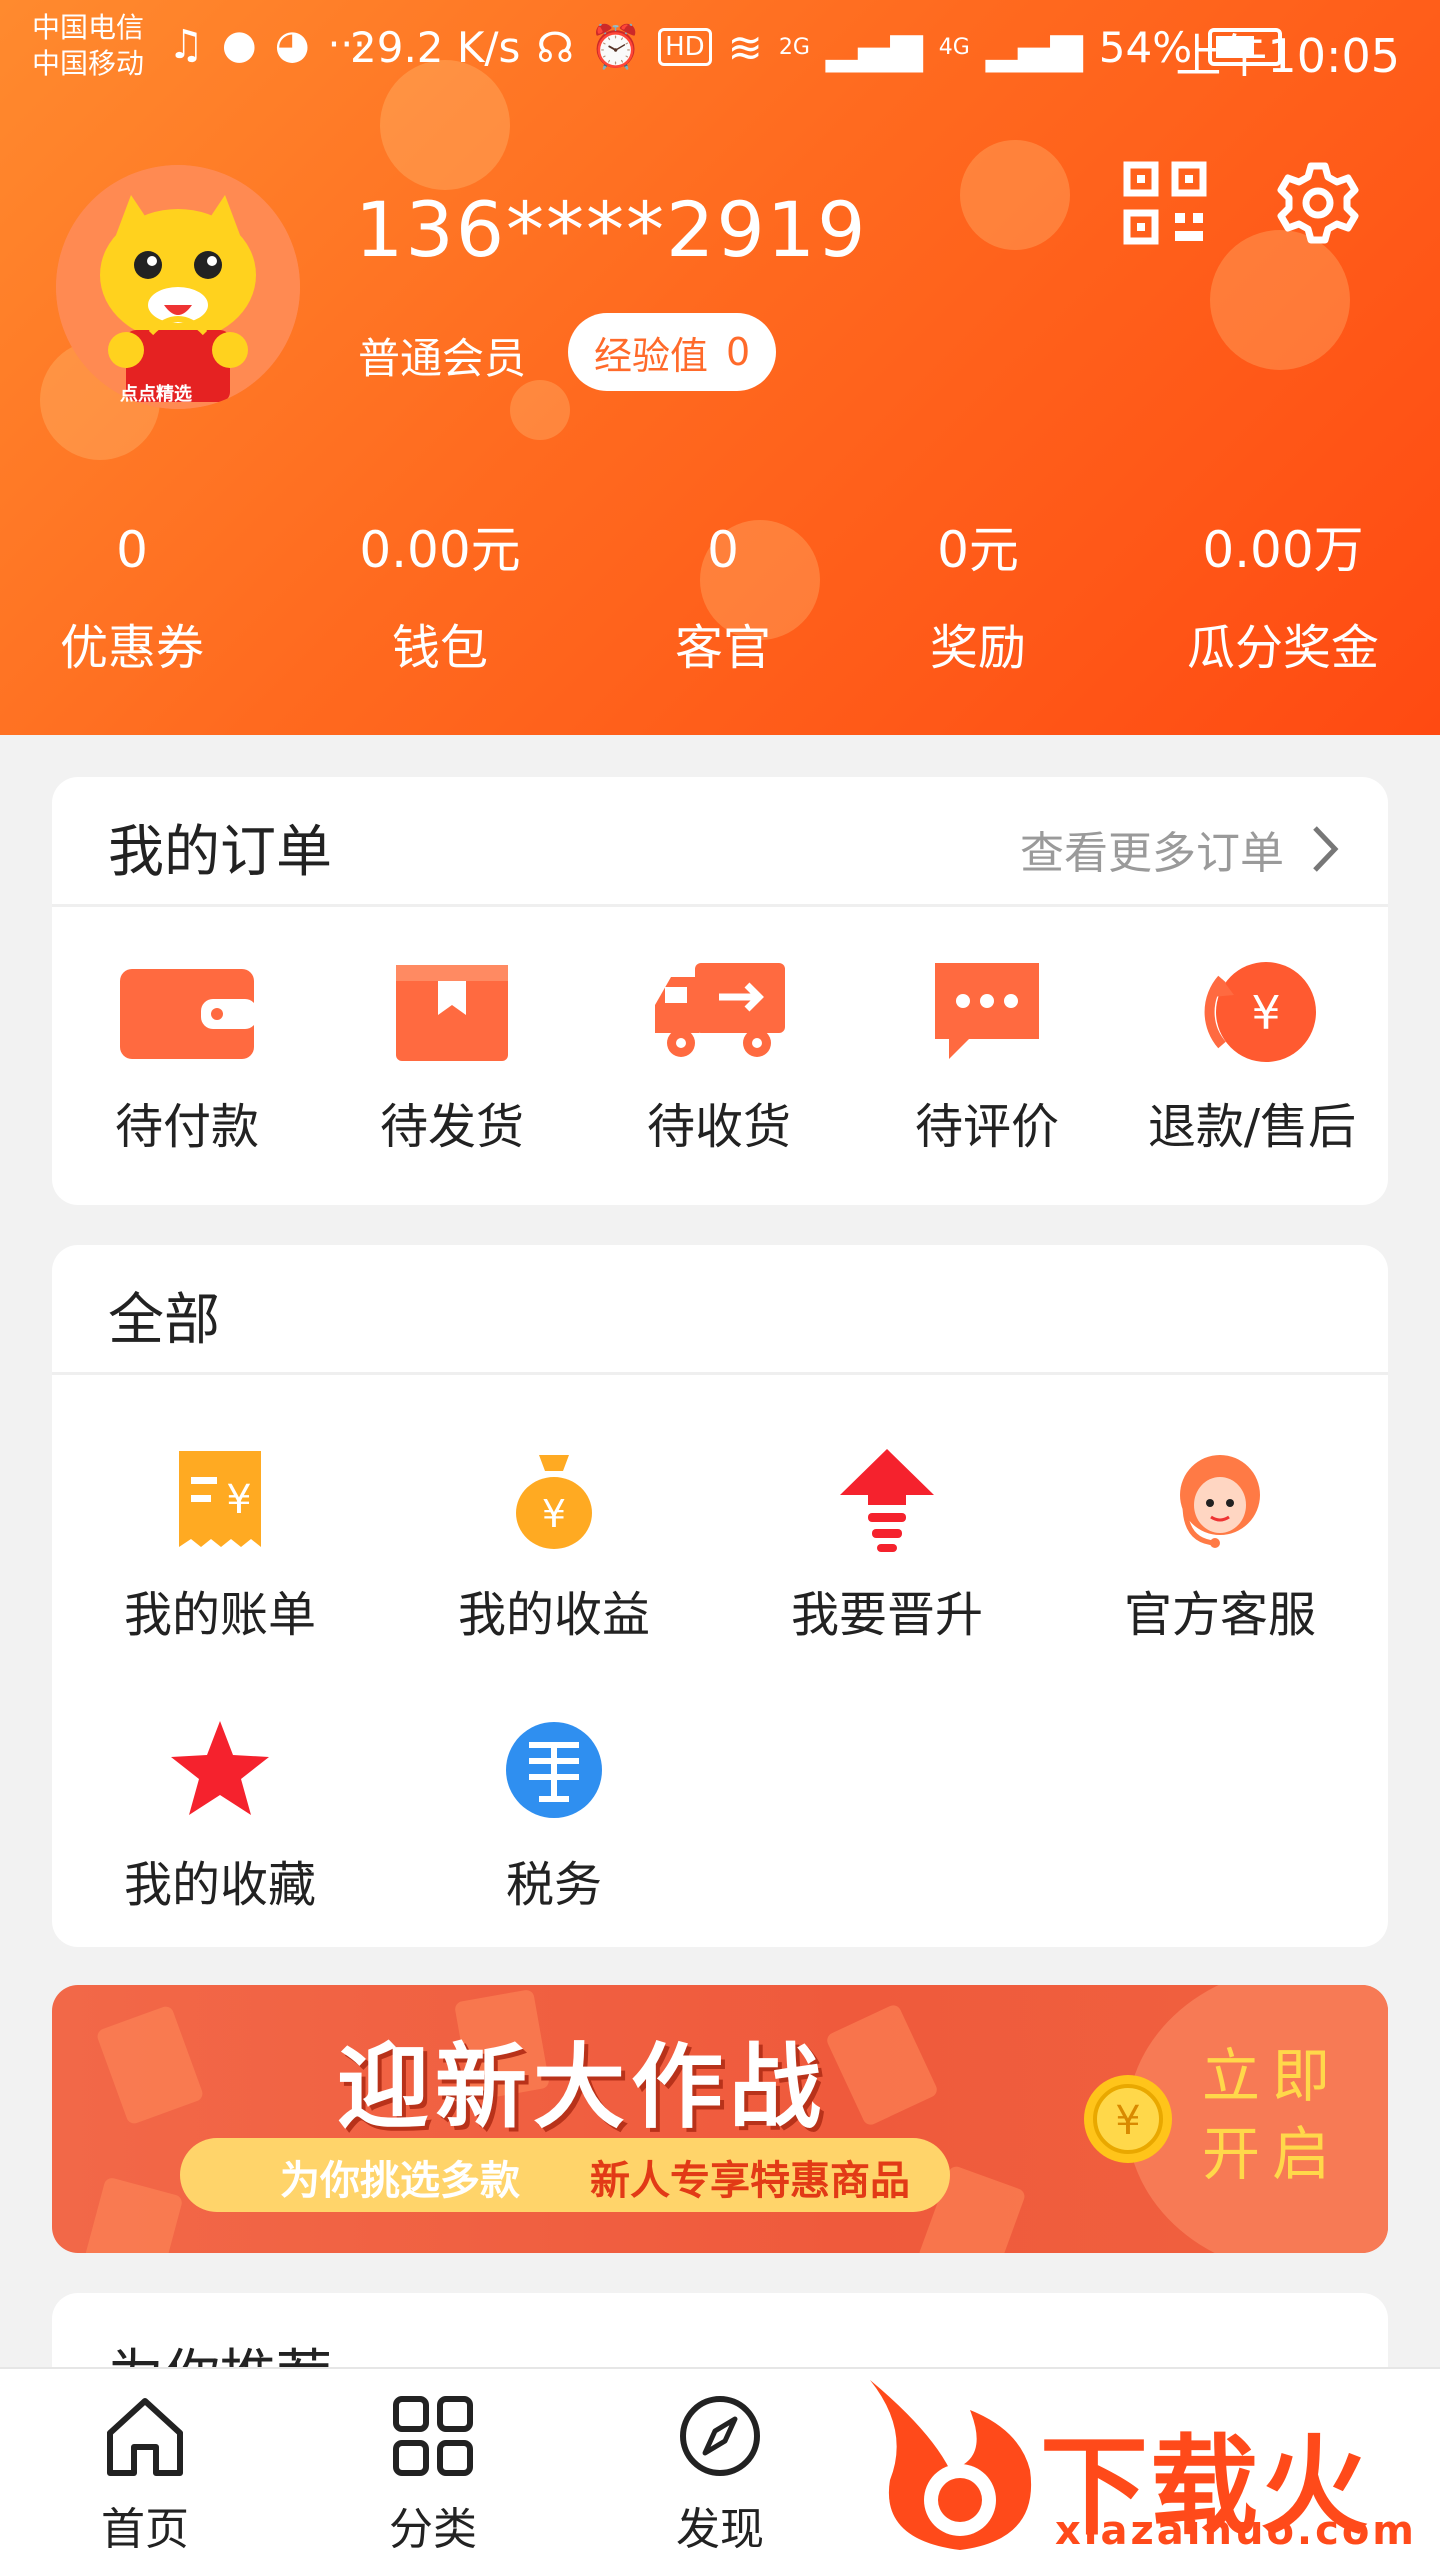 The width and height of the screenshot is (1440, 2560). I want to click on experience-badge: 经验值 0, so click(672, 352).